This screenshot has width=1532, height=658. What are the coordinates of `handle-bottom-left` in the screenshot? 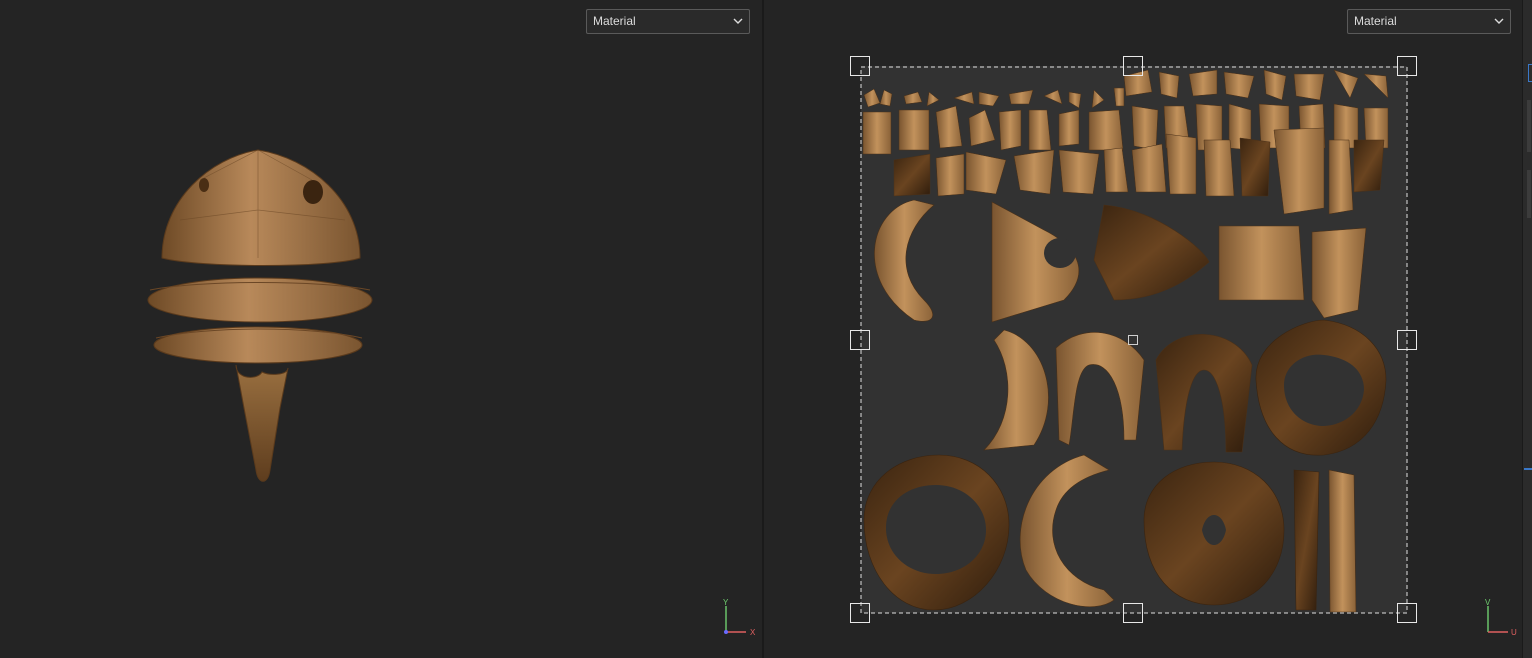 It's located at (860, 613).